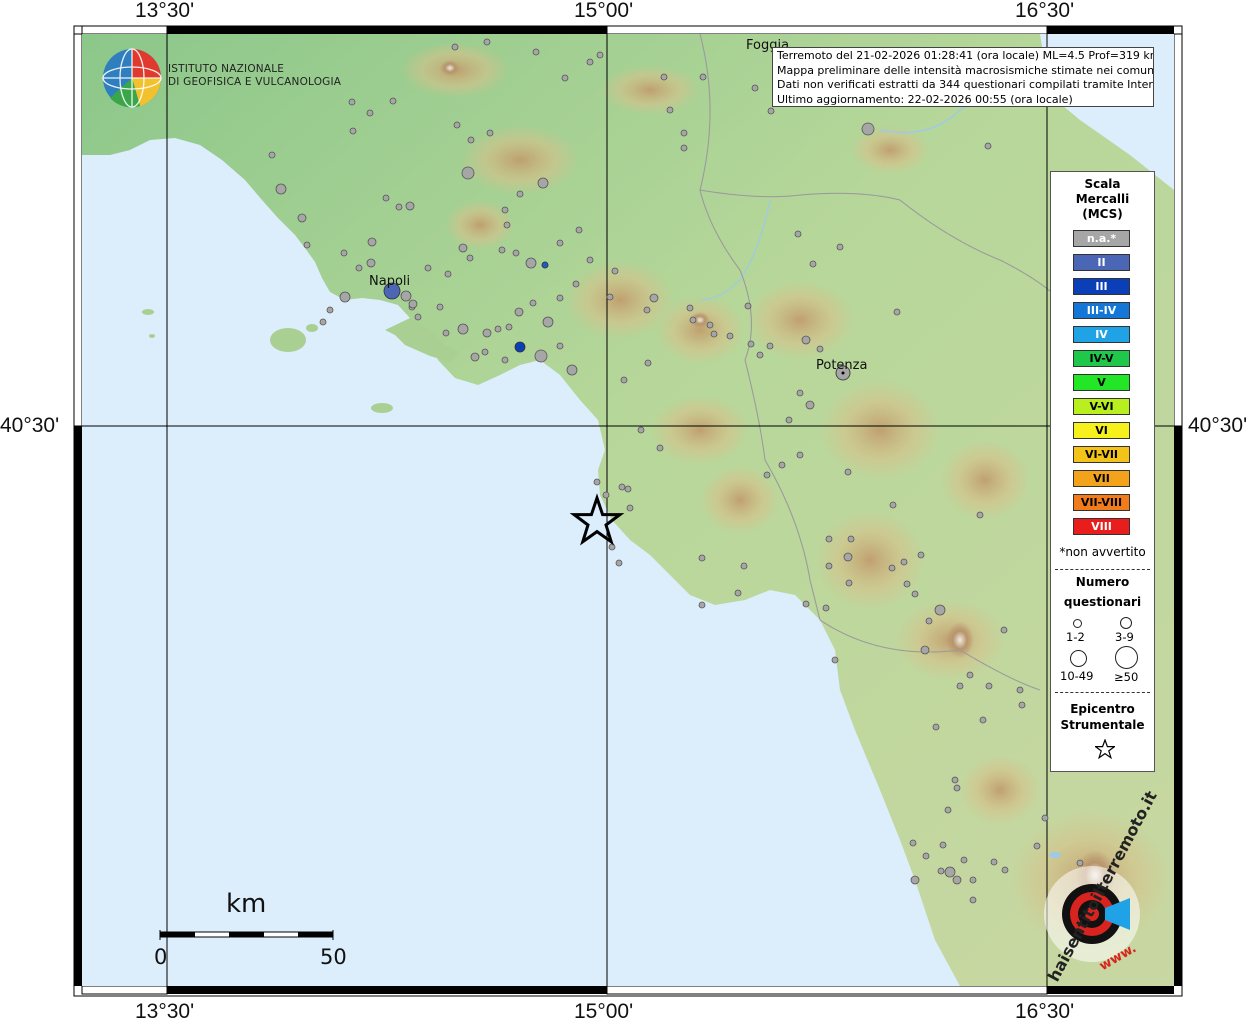 The width and height of the screenshot is (1255, 1028). What do you see at coordinates (165, 1011) in the screenshot?
I see `lon-label-bottom-1: 13°30'` at bounding box center [165, 1011].